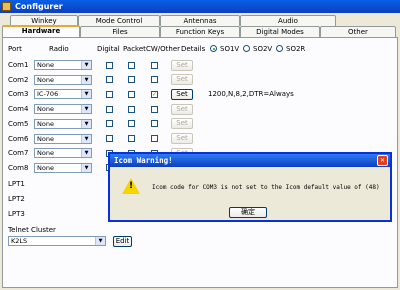 This screenshot has height=290, width=400. What do you see at coordinates (109, 65) in the screenshot?
I see `com1-digital-checkbox` at bounding box center [109, 65].